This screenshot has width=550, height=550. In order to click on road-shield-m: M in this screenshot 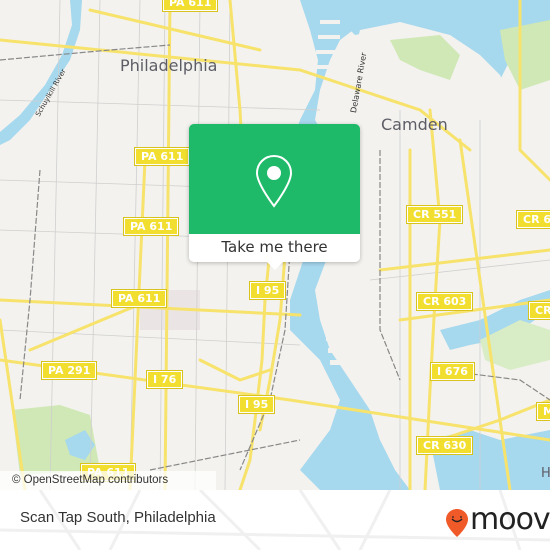, I will do `click(543, 411)`.